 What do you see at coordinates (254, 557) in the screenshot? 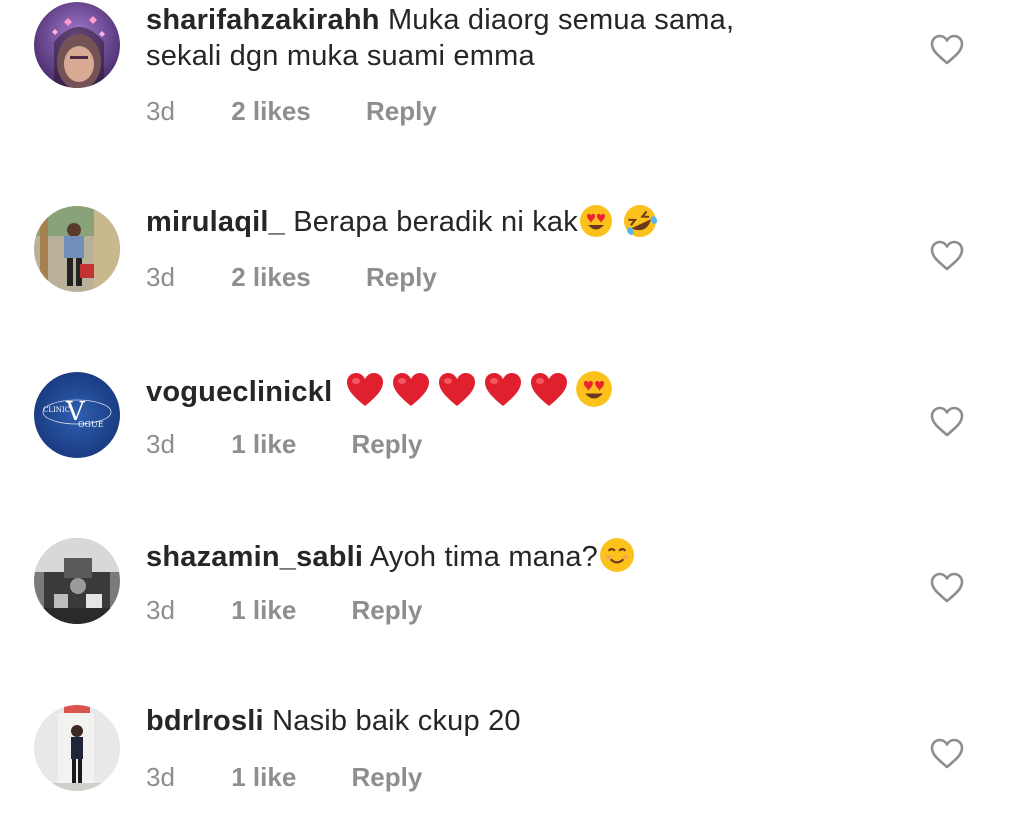
I see `comment-username: shazamin_sabli` at bounding box center [254, 557].